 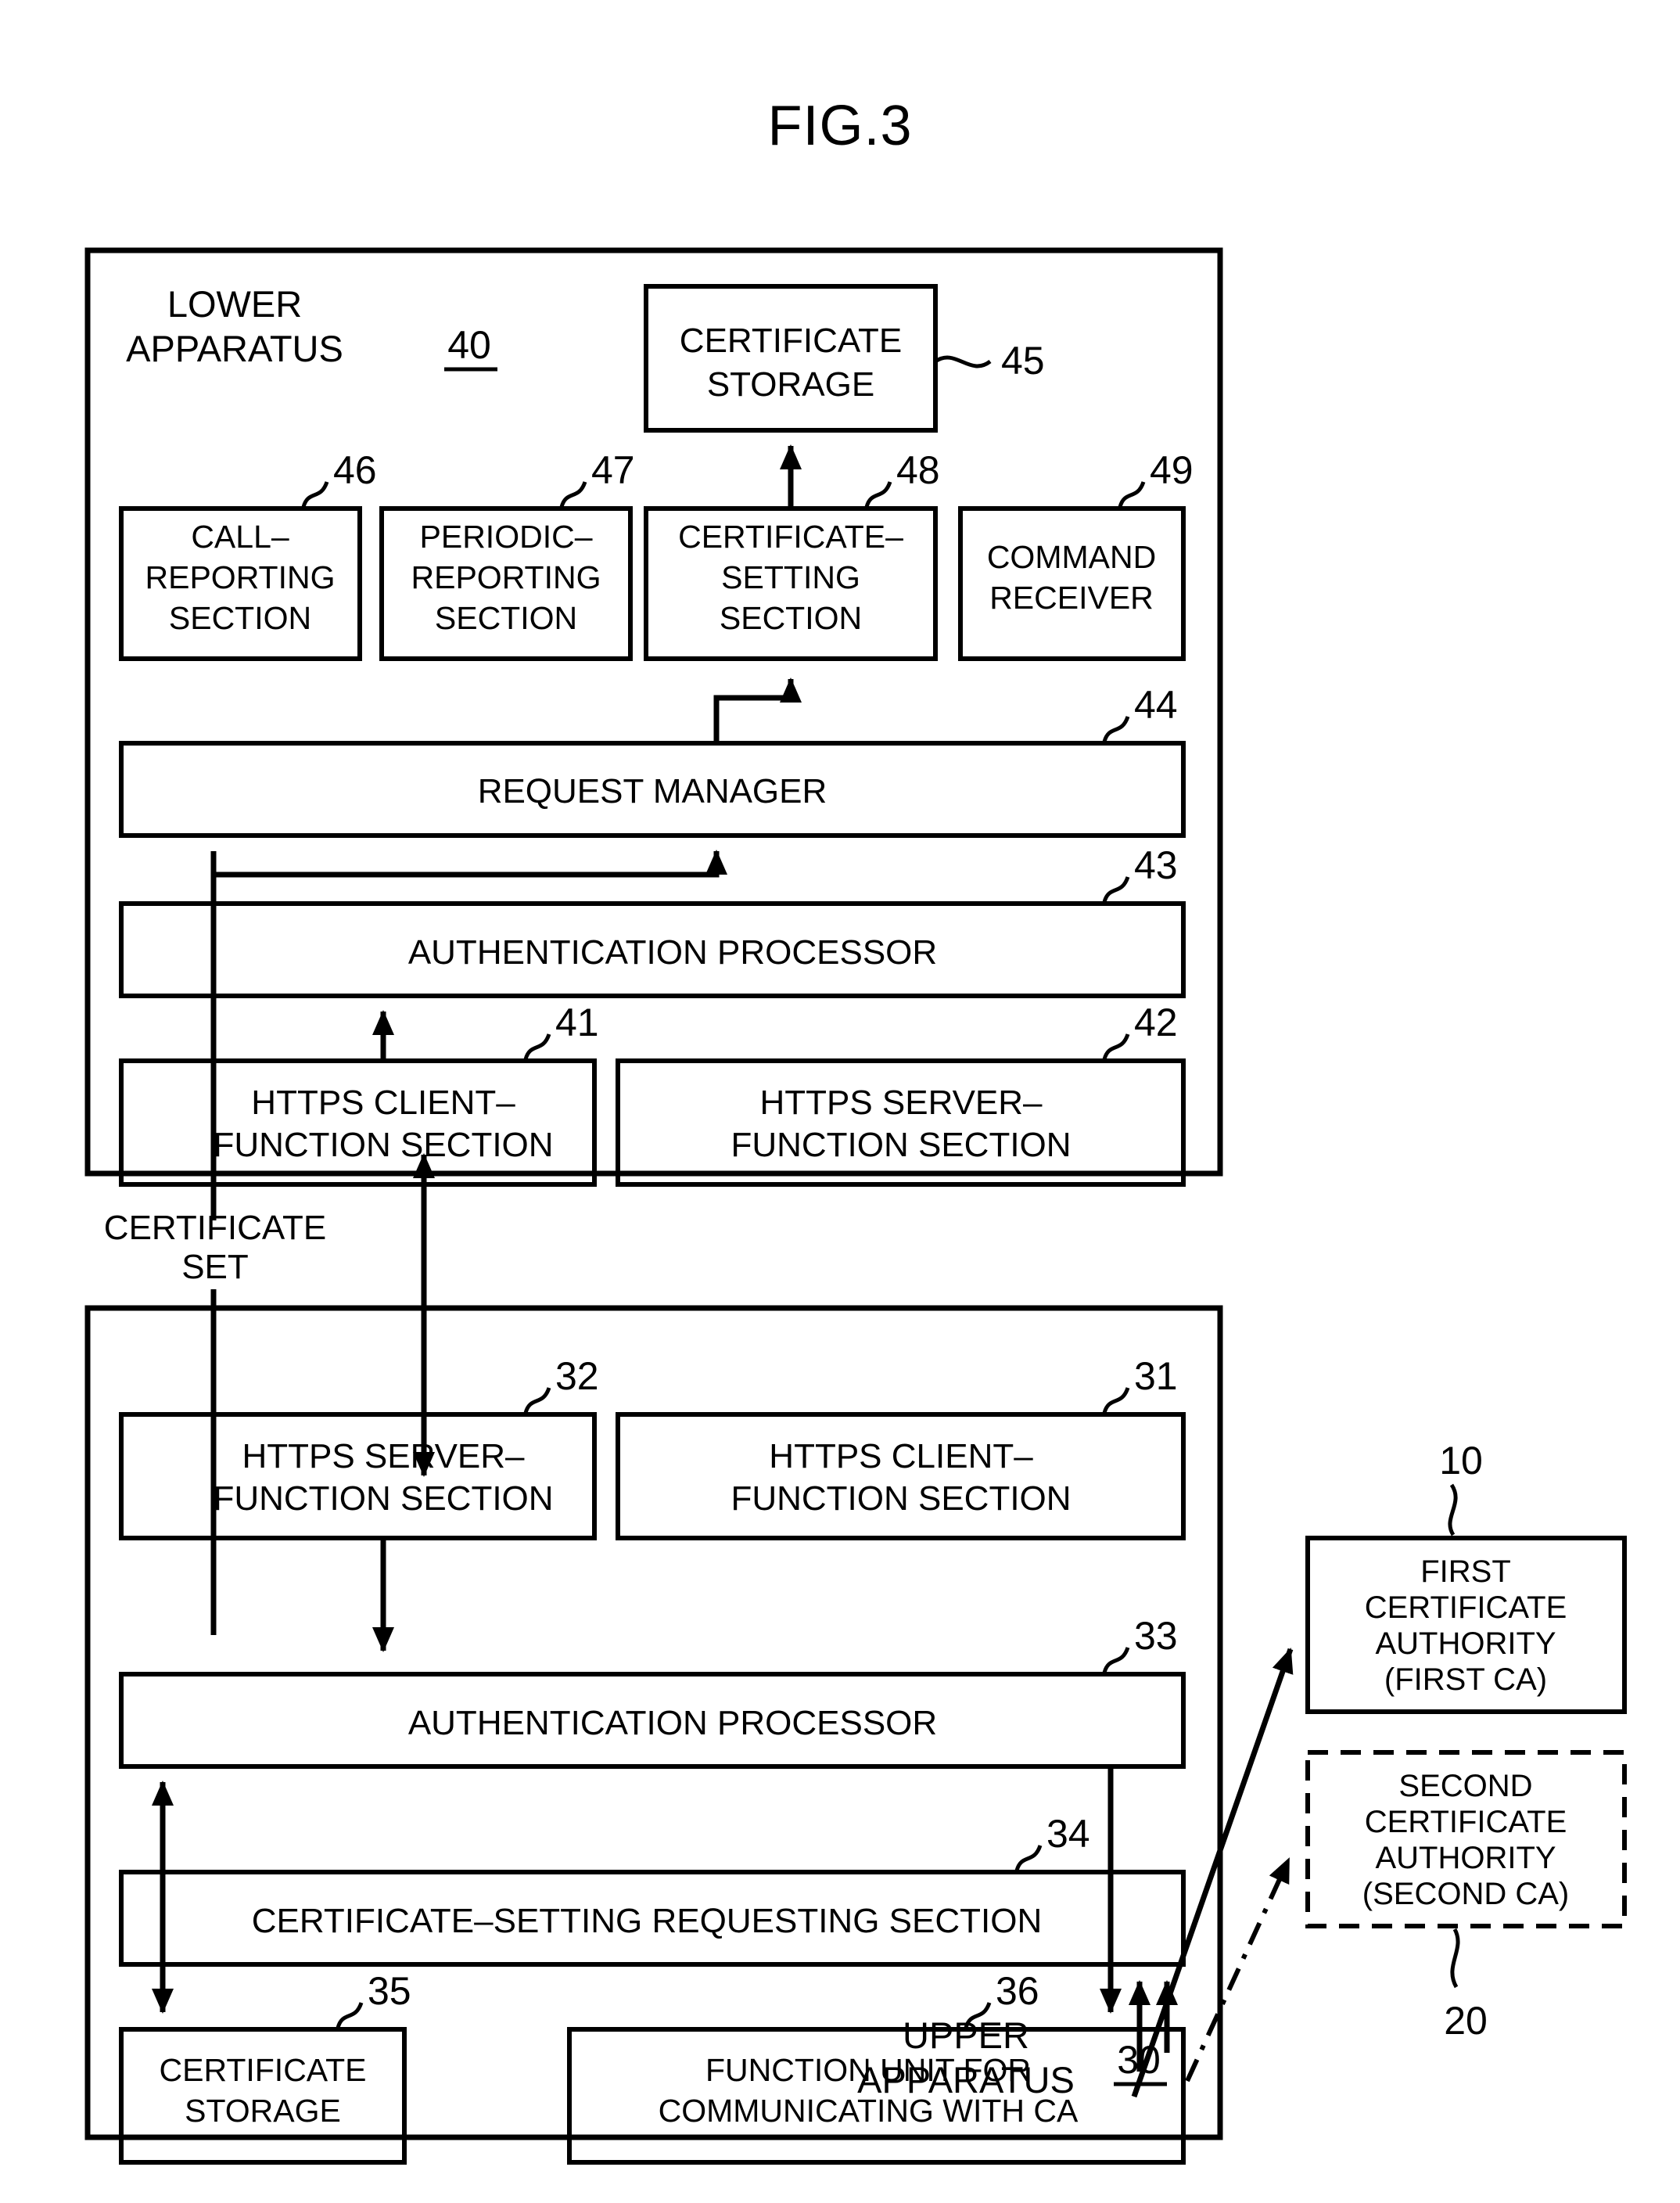 I want to click on ref-label-31: 31, so click(x=1156, y=1376).